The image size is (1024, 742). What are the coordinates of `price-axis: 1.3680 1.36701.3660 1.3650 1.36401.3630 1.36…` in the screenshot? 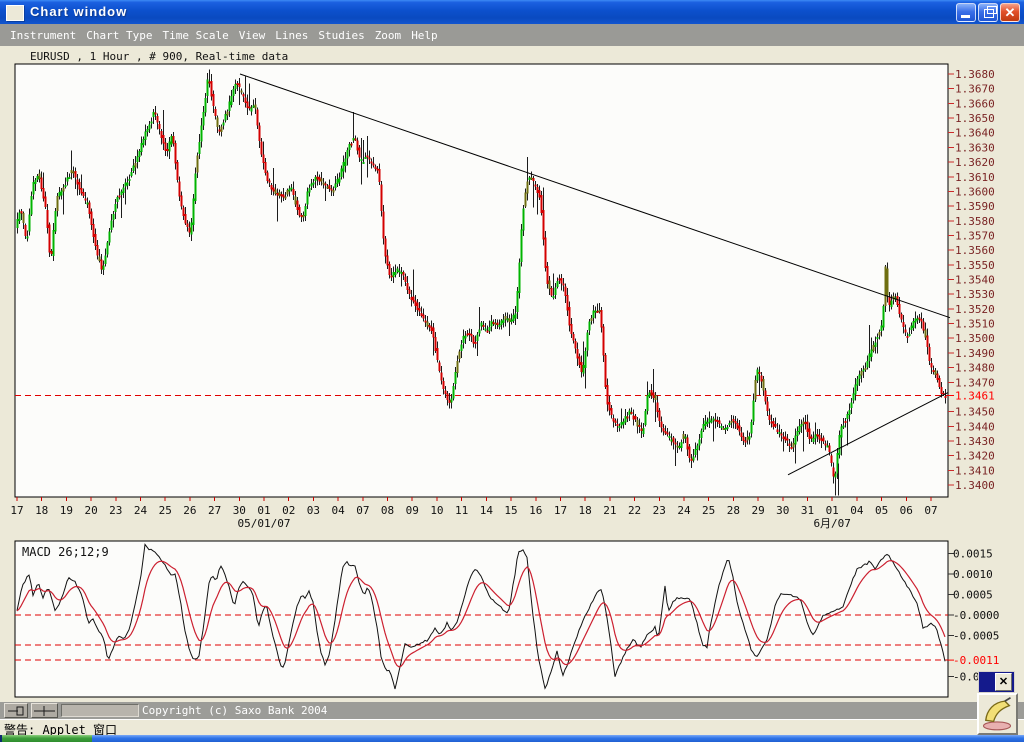 It's located at (971, 280).